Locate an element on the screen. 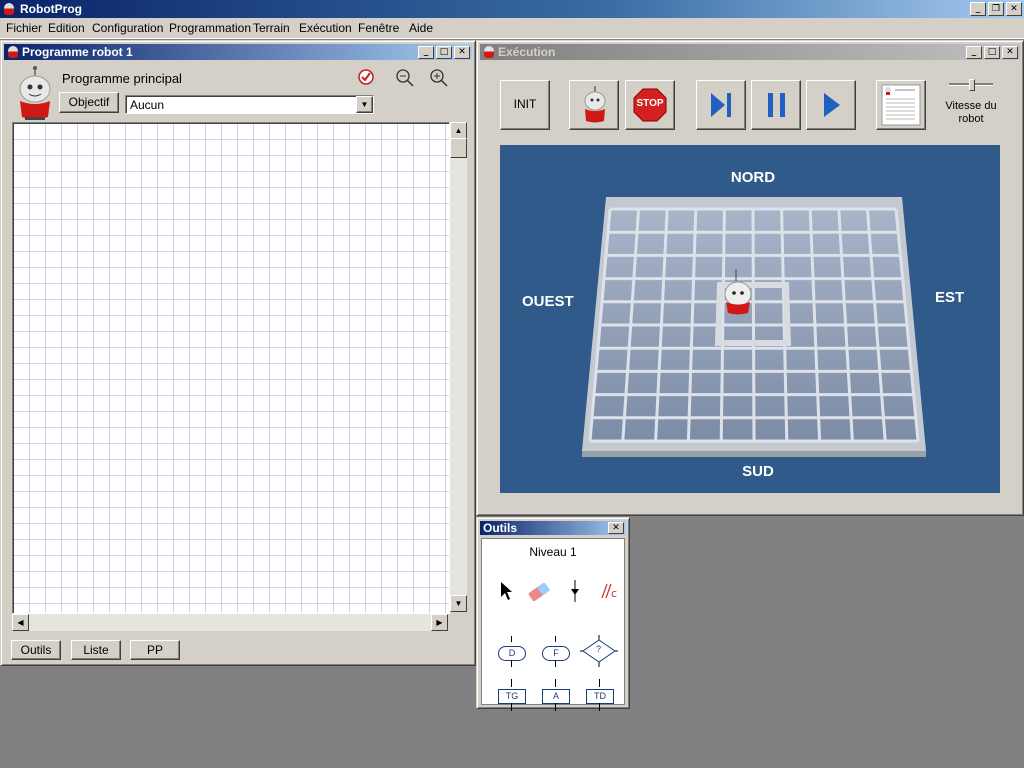  init-button: INIT is located at coordinates (525, 105).